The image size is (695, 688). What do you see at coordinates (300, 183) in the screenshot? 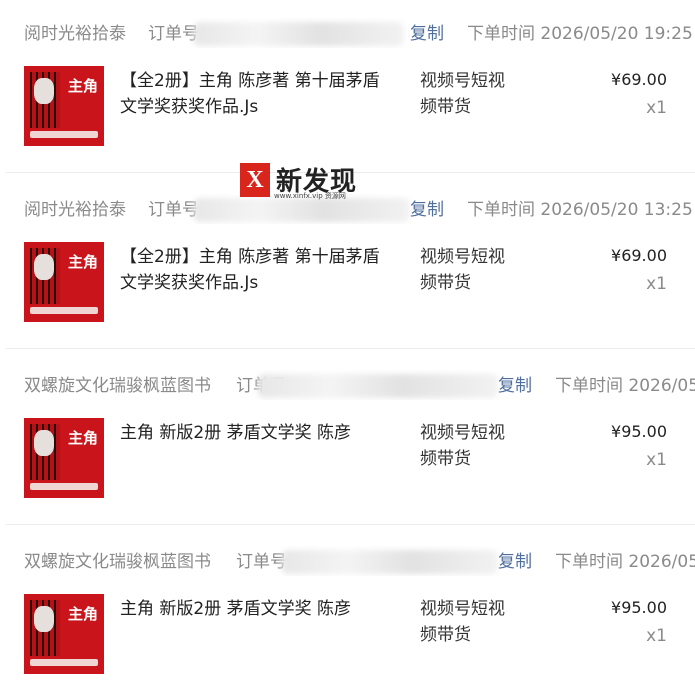
I see `site-watermark: X 新发现 www.xinfx.vip 资源网` at bounding box center [300, 183].